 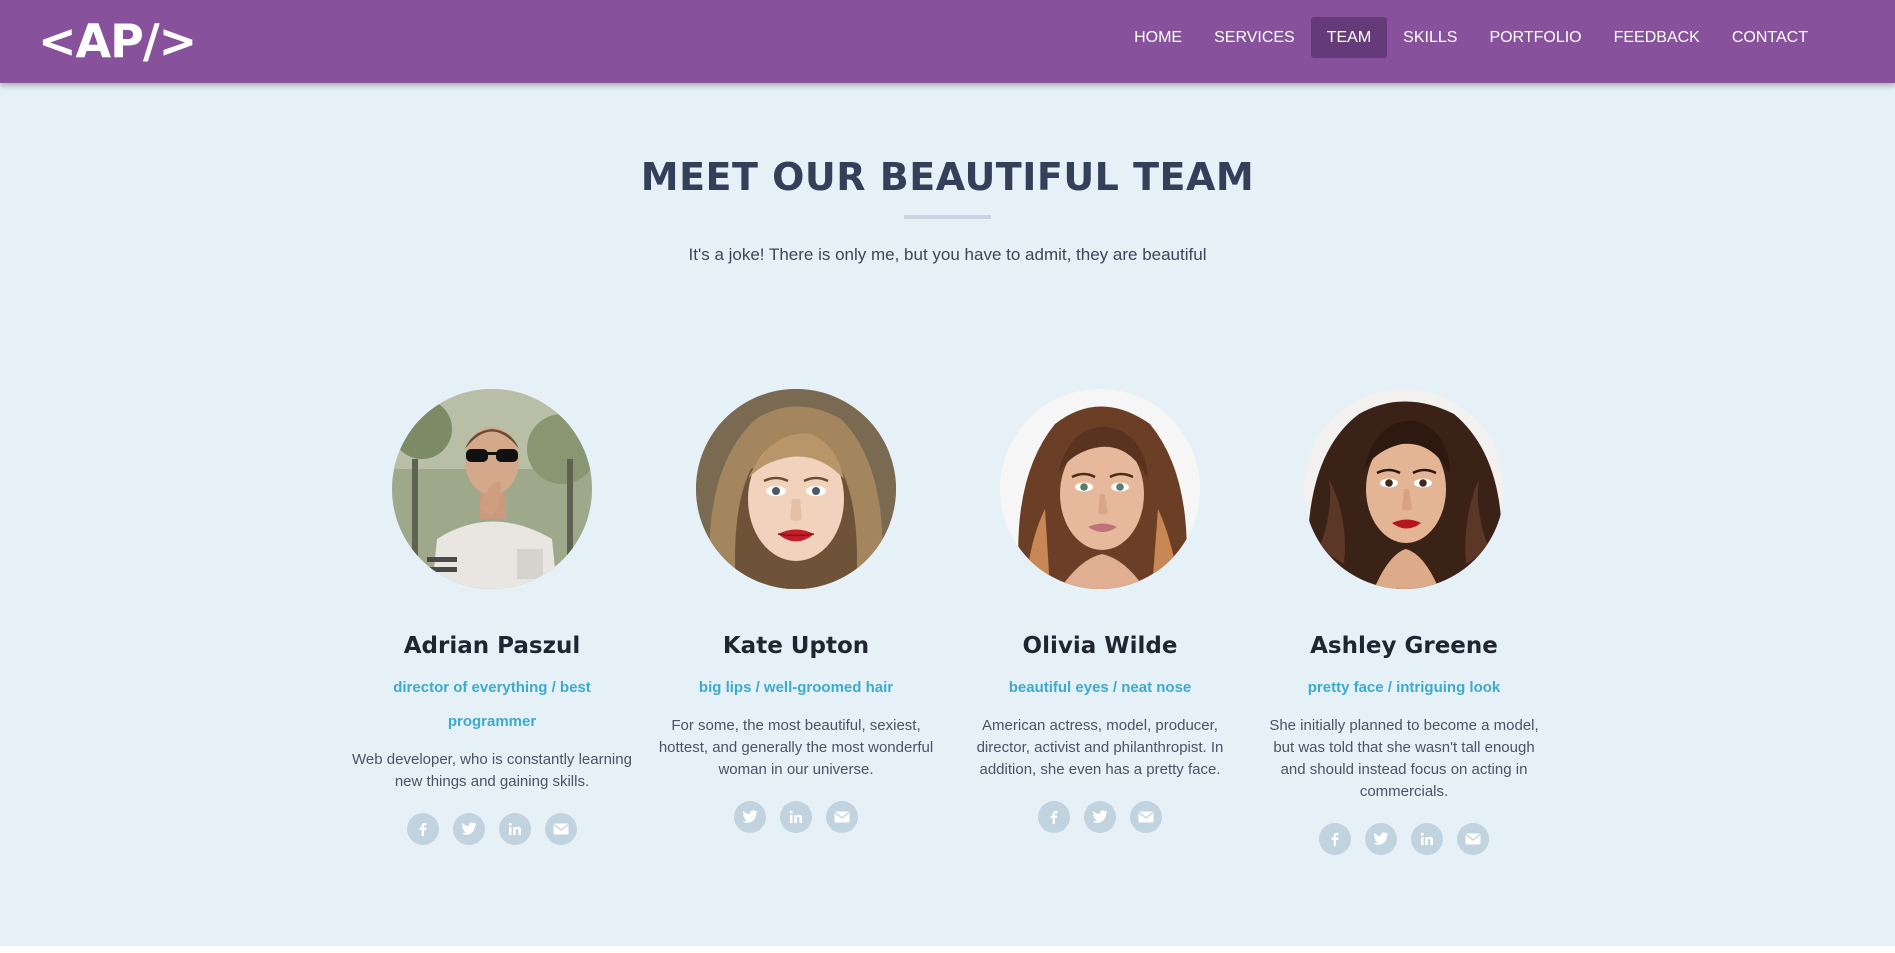 What do you see at coordinates (796, 687) in the screenshot?
I see `member-role: big lips / well-groomed hair` at bounding box center [796, 687].